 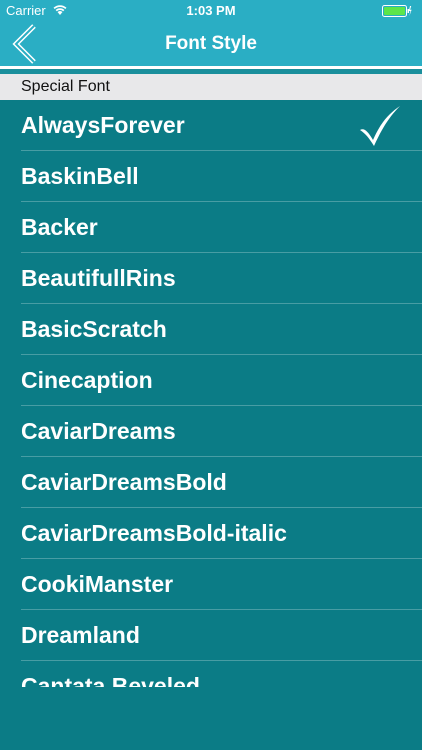 I want to click on font-name-label: Cantata Beveled, so click(x=110, y=680).